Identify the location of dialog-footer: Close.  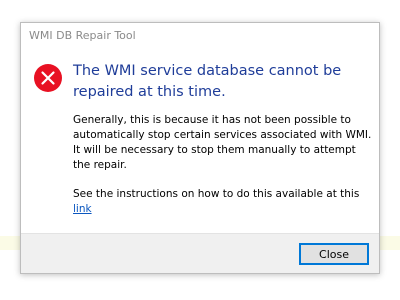
(200, 253).